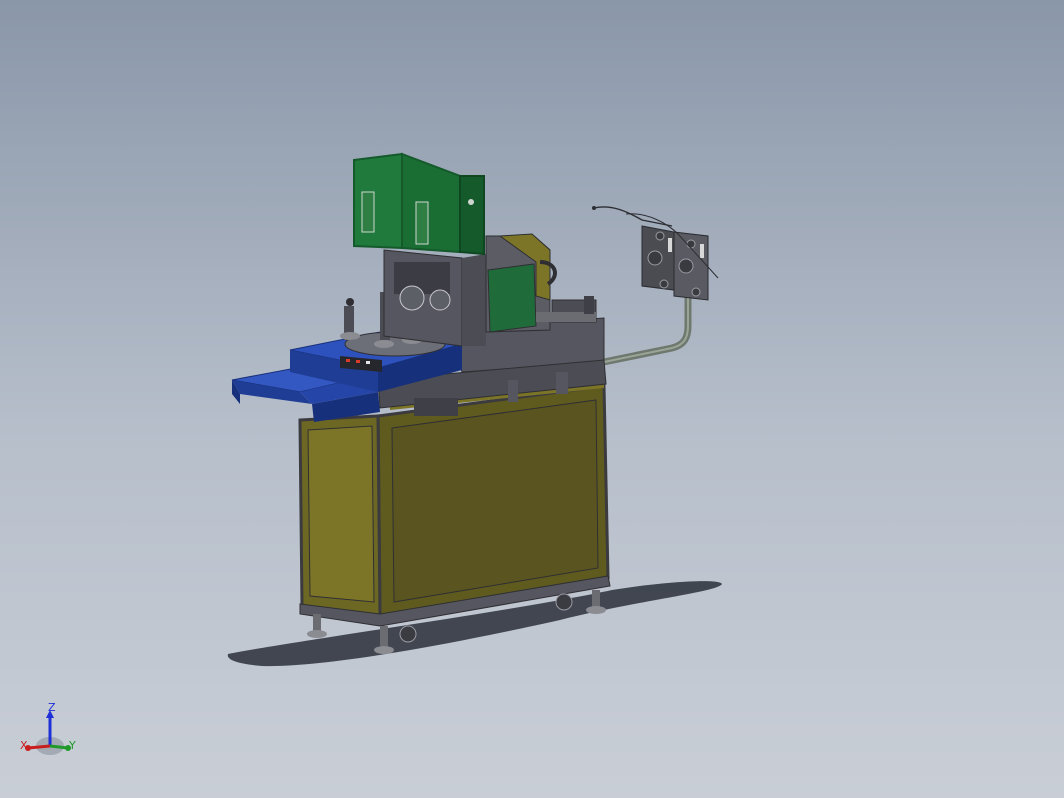 The width and height of the screenshot is (1064, 798). Describe the element at coordinates (72, 745) in the screenshot. I see `y-axis-label: Y` at that location.